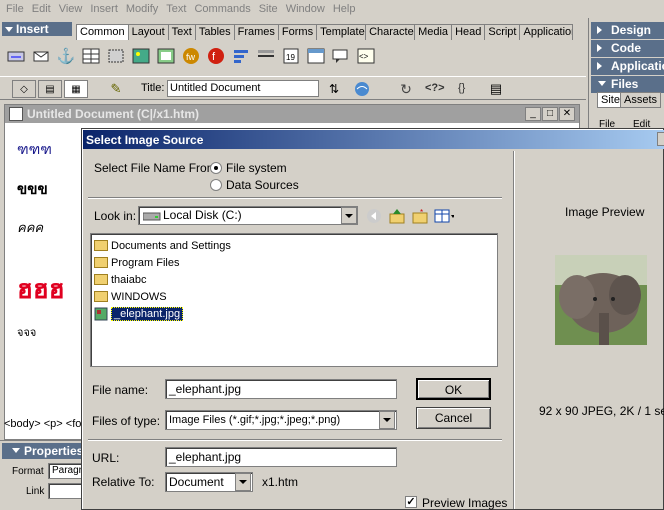 The image size is (664, 510). What do you see at coordinates (281, 457) in the screenshot?
I see `url-input: _elephant.jpg` at bounding box center [281, 457].